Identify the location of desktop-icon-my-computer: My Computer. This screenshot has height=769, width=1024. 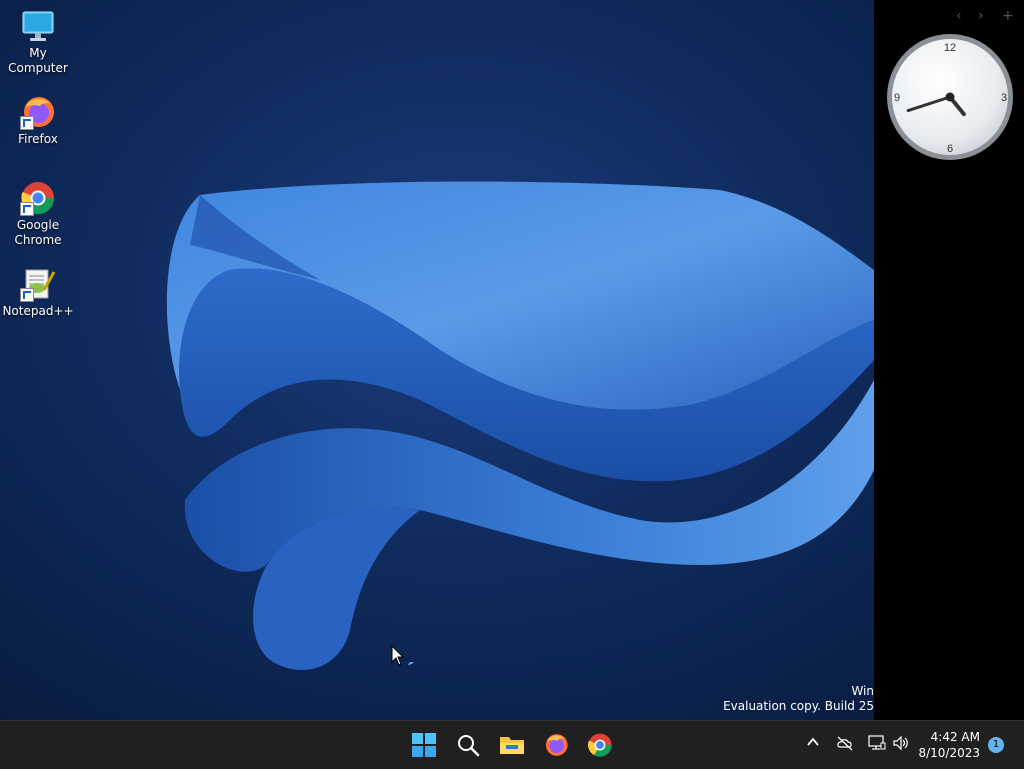
(38, 42).